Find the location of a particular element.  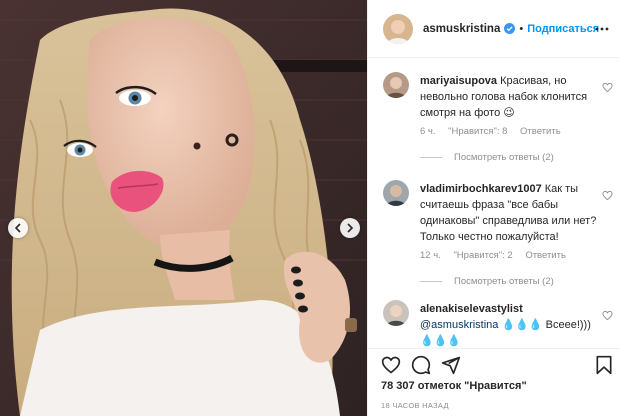

post-timestamp: 18 ЧАСОВ НАЗАД is located at coordinates (415, 405).